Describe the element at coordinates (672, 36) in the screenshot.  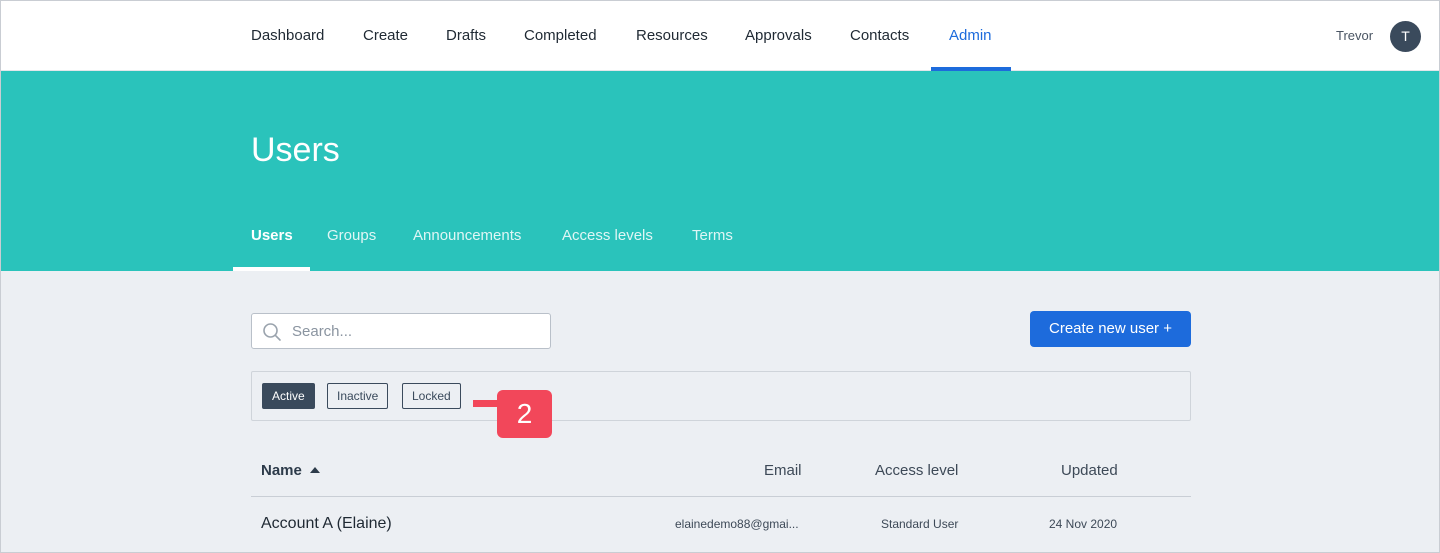
I see `nav-resources: Resources` at that location.